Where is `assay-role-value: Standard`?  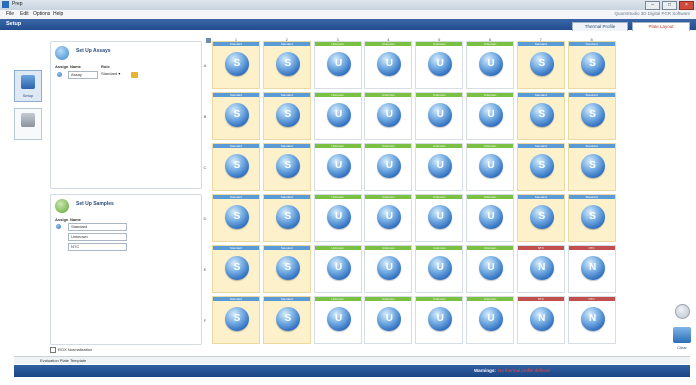
assay-role-value: Standard is located at coordinates (109, 73).